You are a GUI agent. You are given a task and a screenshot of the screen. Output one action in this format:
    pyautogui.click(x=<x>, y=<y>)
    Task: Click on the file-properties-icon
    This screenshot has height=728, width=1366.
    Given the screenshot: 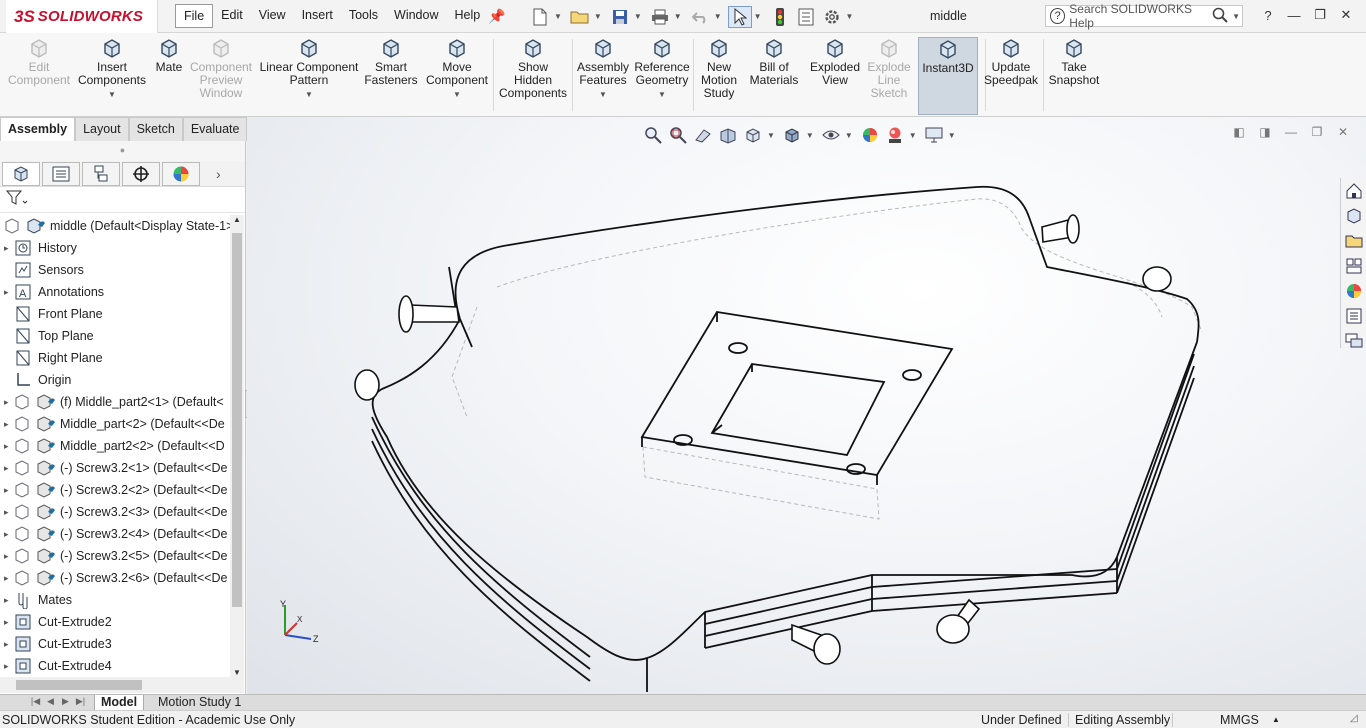 What is the action you would take?
    pyautogui.click(x=806, y=17)
    